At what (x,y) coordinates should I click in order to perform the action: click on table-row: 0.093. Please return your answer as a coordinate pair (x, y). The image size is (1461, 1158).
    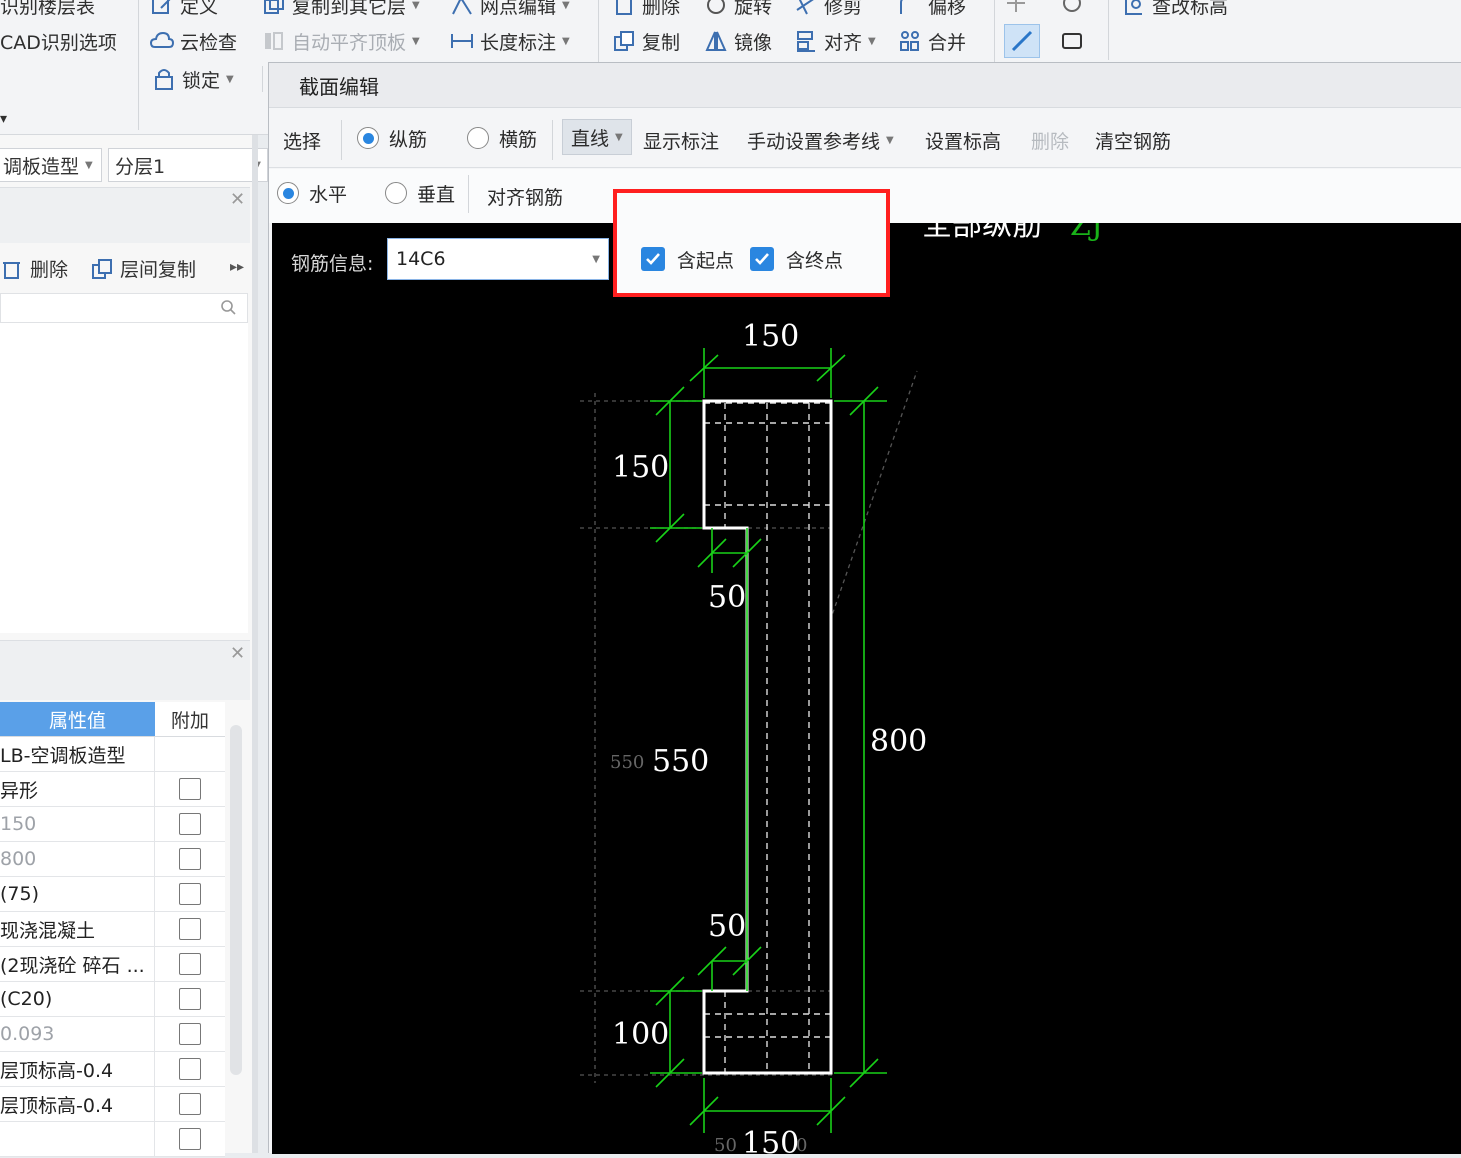
    Looking at the image, I should click on (112, 1034).